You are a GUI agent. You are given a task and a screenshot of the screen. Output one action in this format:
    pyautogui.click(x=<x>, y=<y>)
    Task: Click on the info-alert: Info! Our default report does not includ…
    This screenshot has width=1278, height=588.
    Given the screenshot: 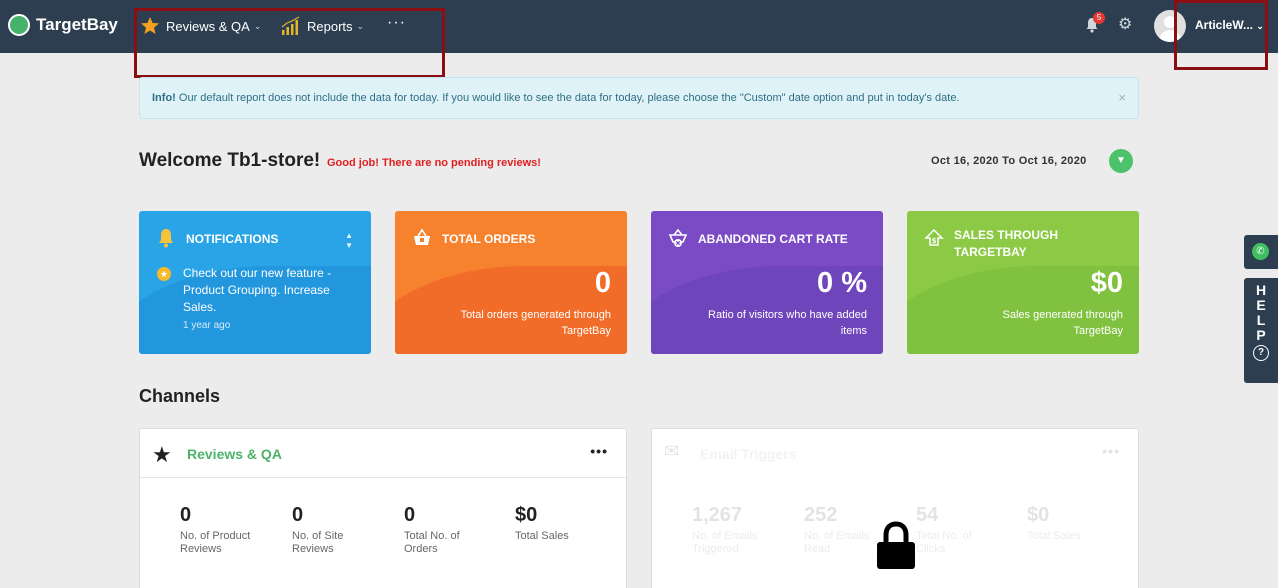 What is the action you would take?
    pyautogui.click(x=639, y=98)
    